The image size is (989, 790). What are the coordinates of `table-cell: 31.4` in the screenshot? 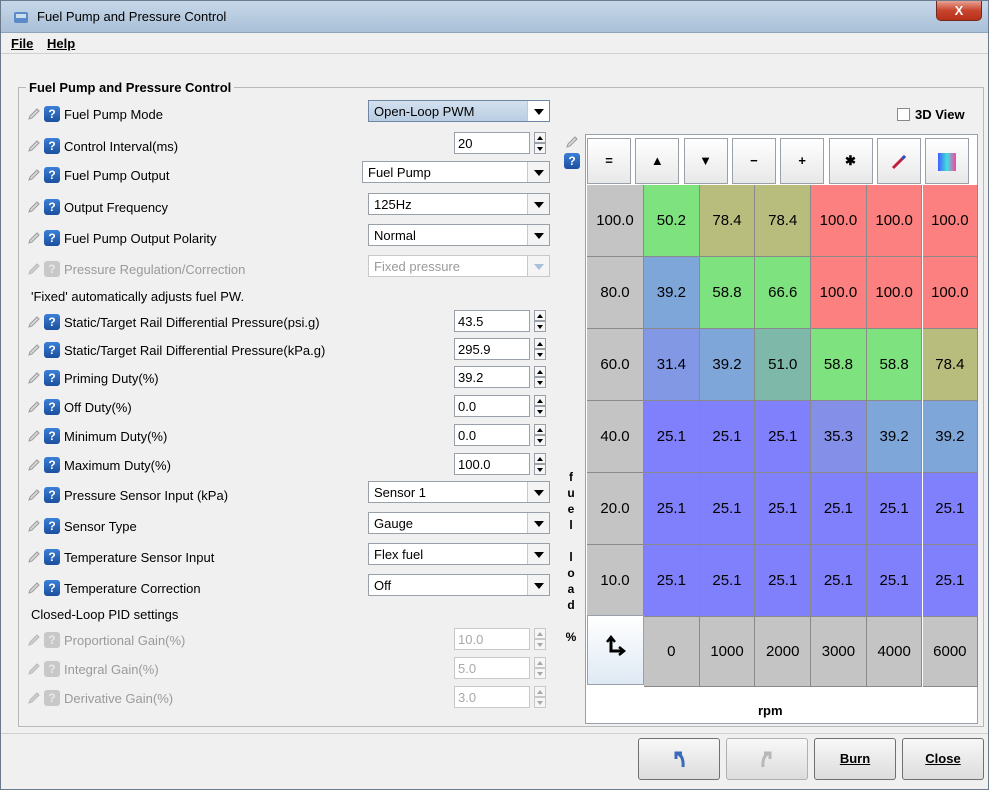 It's located at (672, 365).